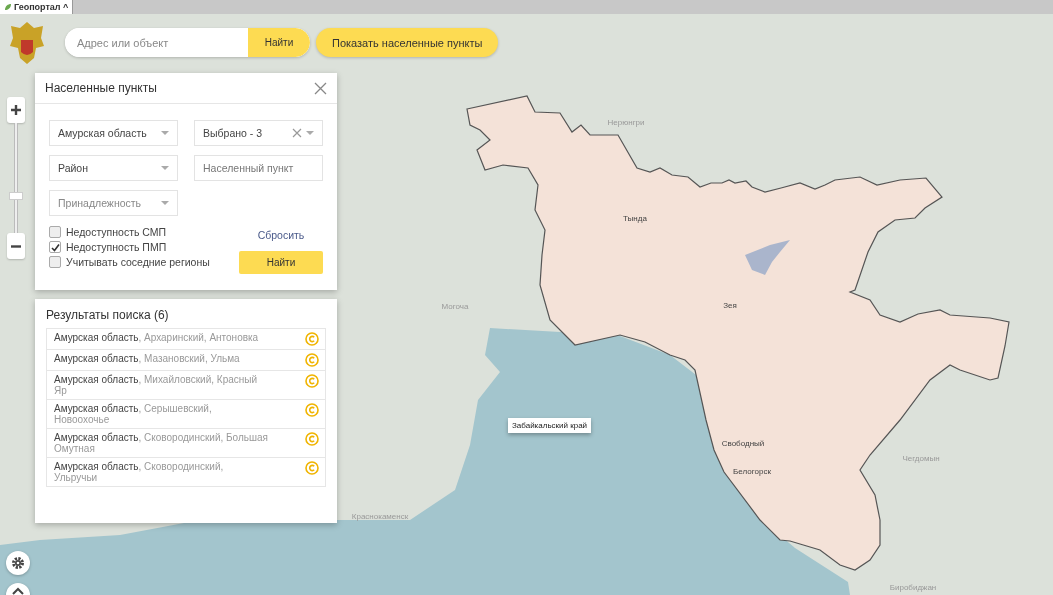  What do you see at coordinates (138, 262) in the screenshot?
I see `checkbox-label: Учитывать соседние регионы` at bounding box center [138, 262].